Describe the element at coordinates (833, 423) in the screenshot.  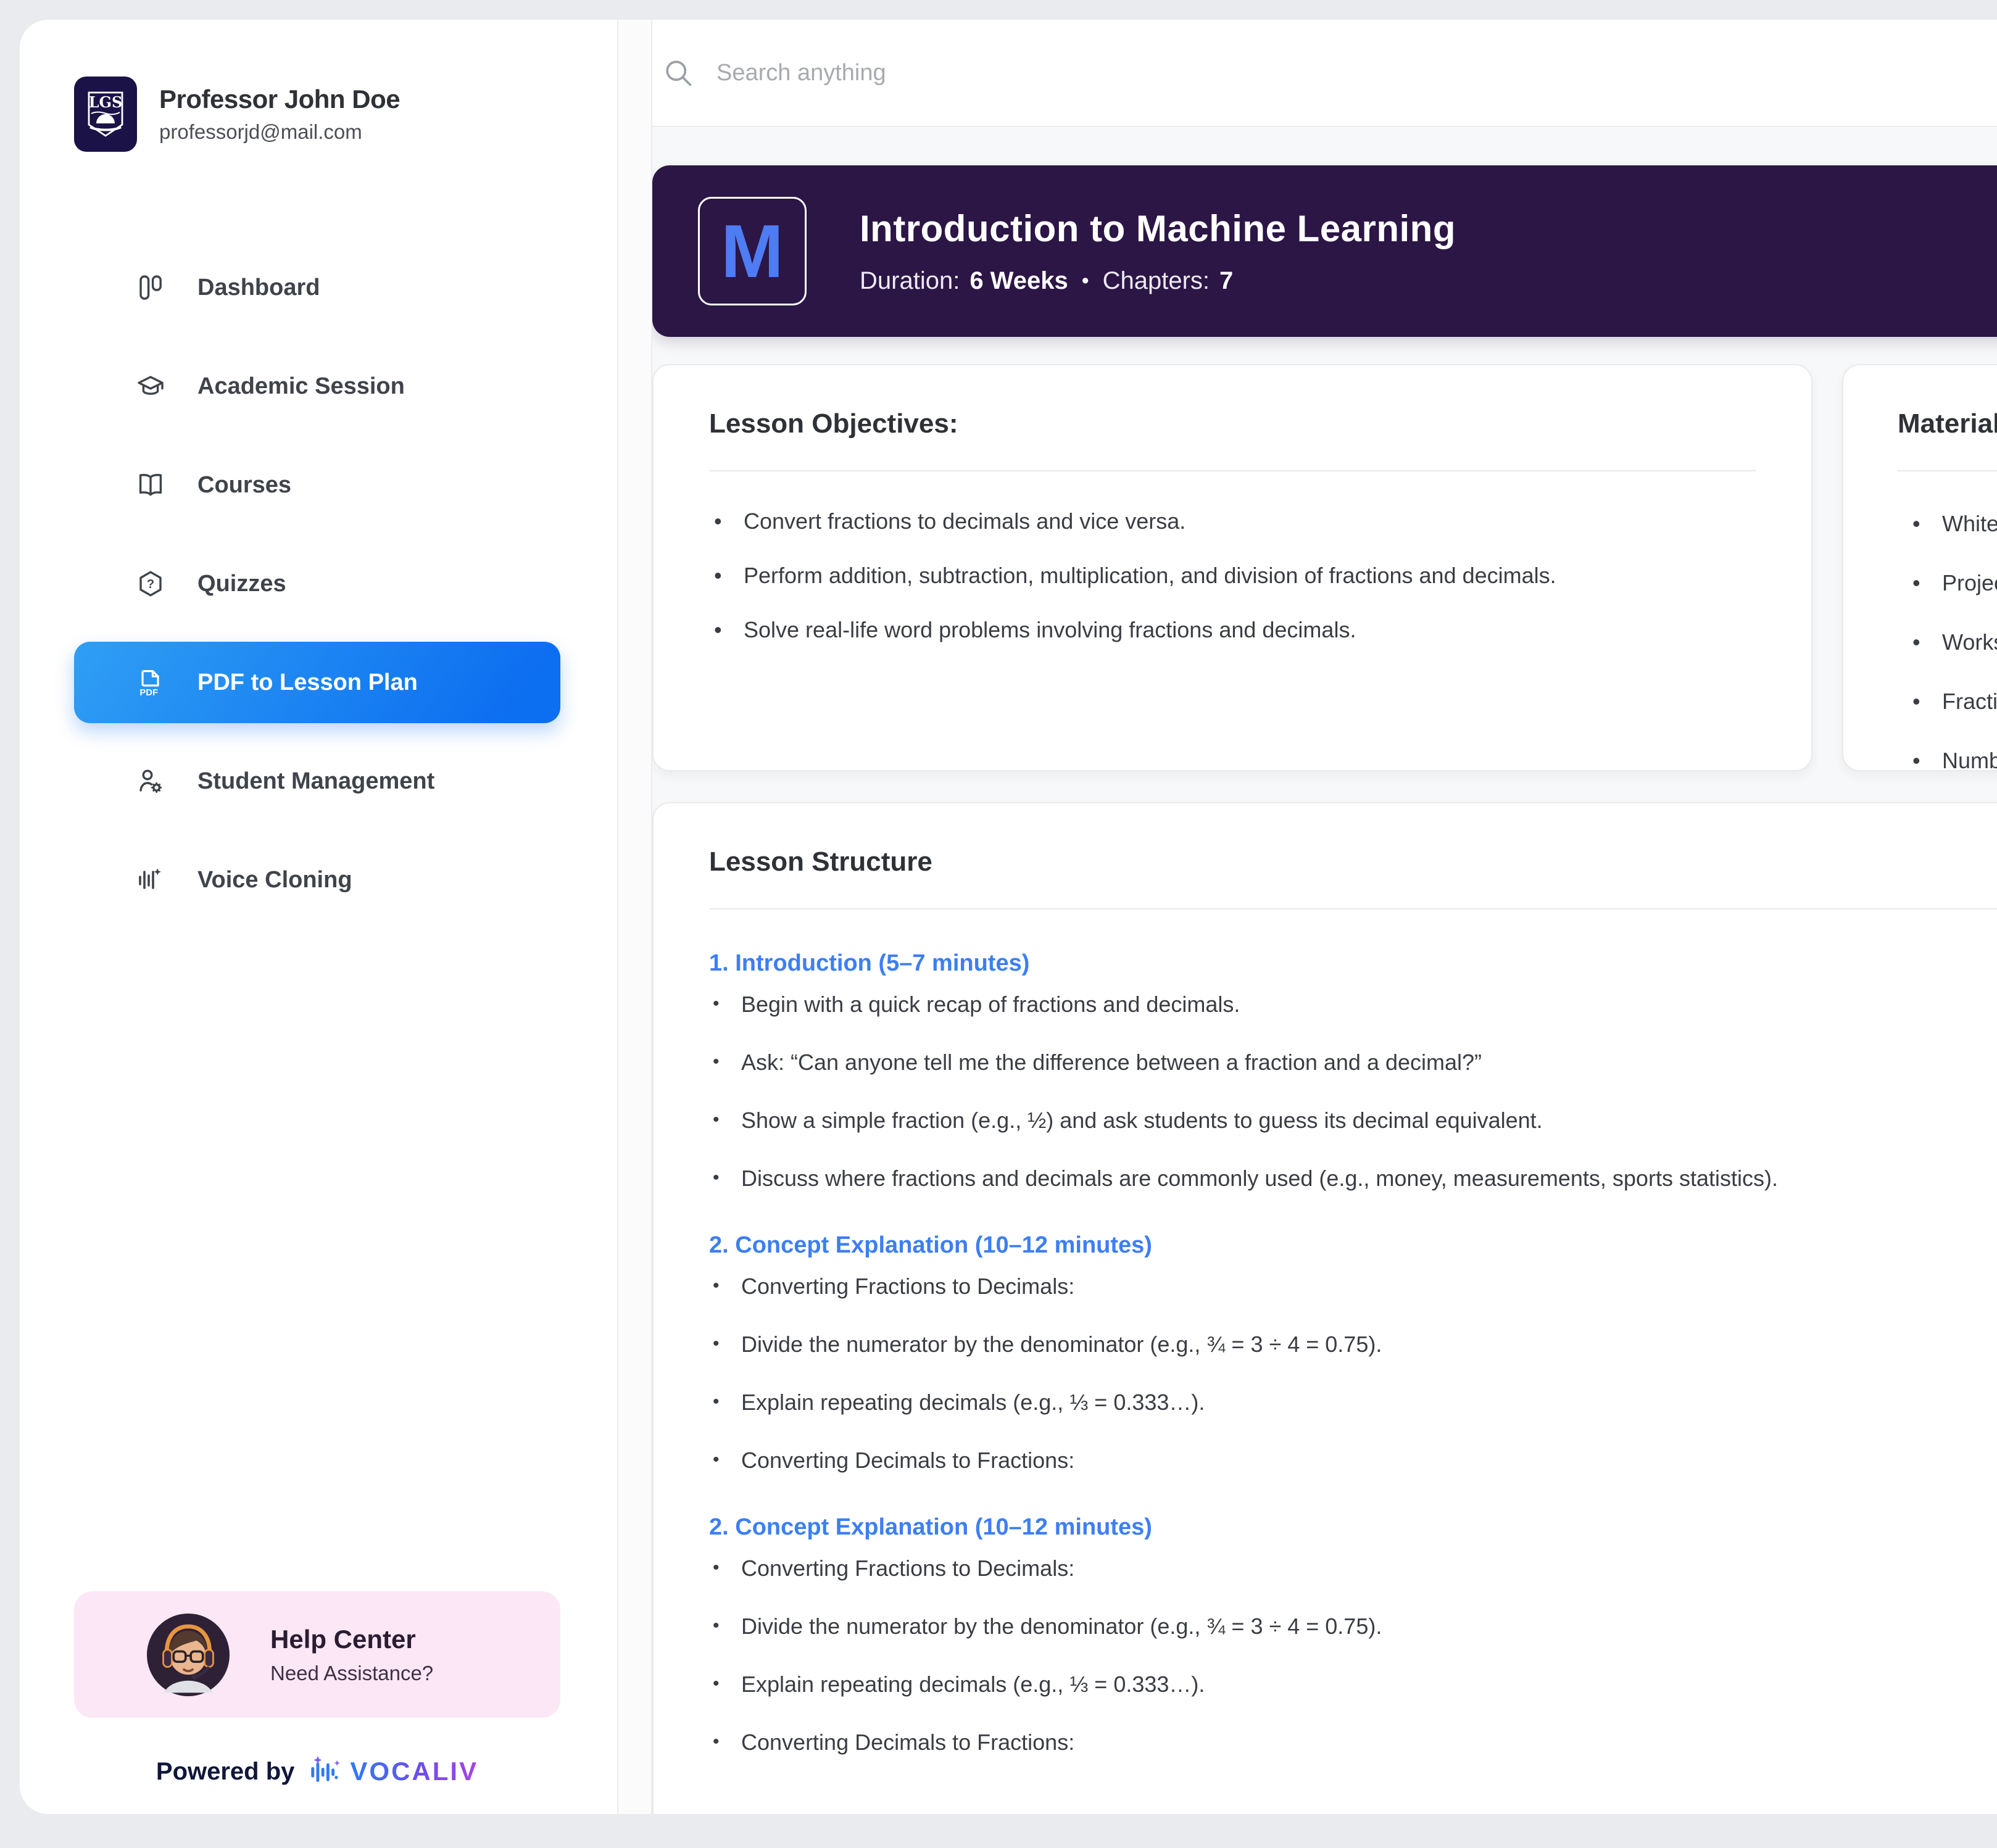
I see `lesson-objectives-title: Lesson Objectives:` at that location.